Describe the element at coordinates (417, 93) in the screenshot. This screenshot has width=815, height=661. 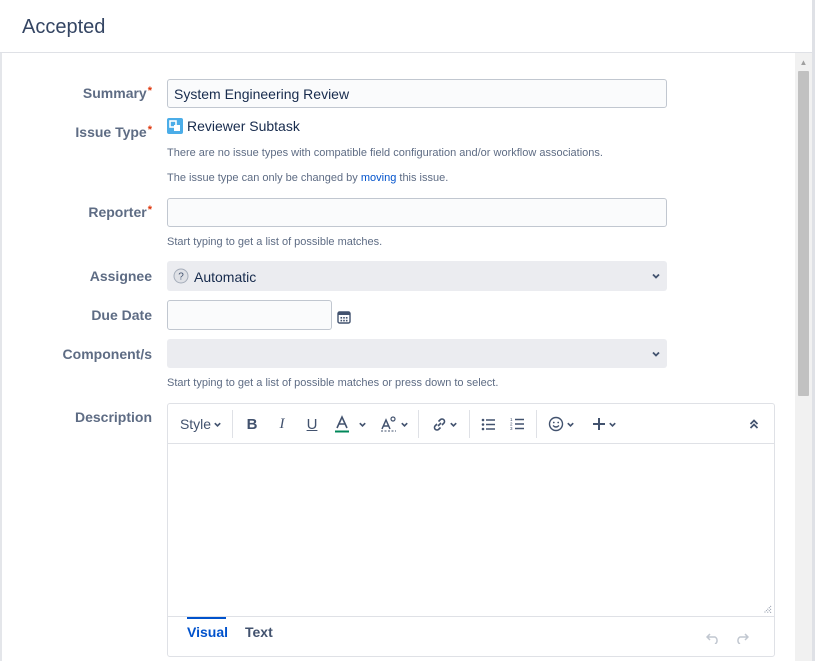
I see `summary-input` at that location.